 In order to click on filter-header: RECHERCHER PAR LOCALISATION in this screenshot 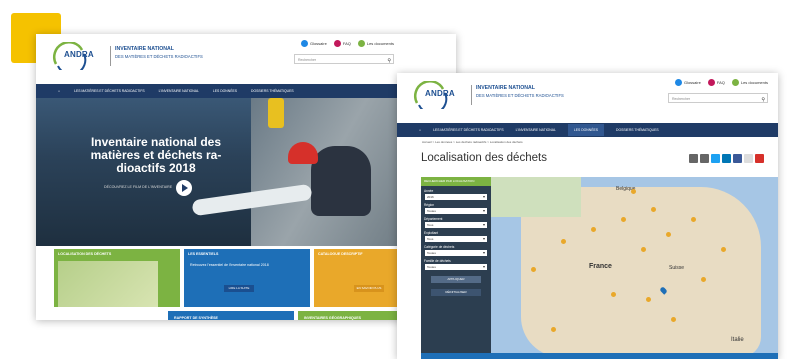, I will do `click(456, 181)`.